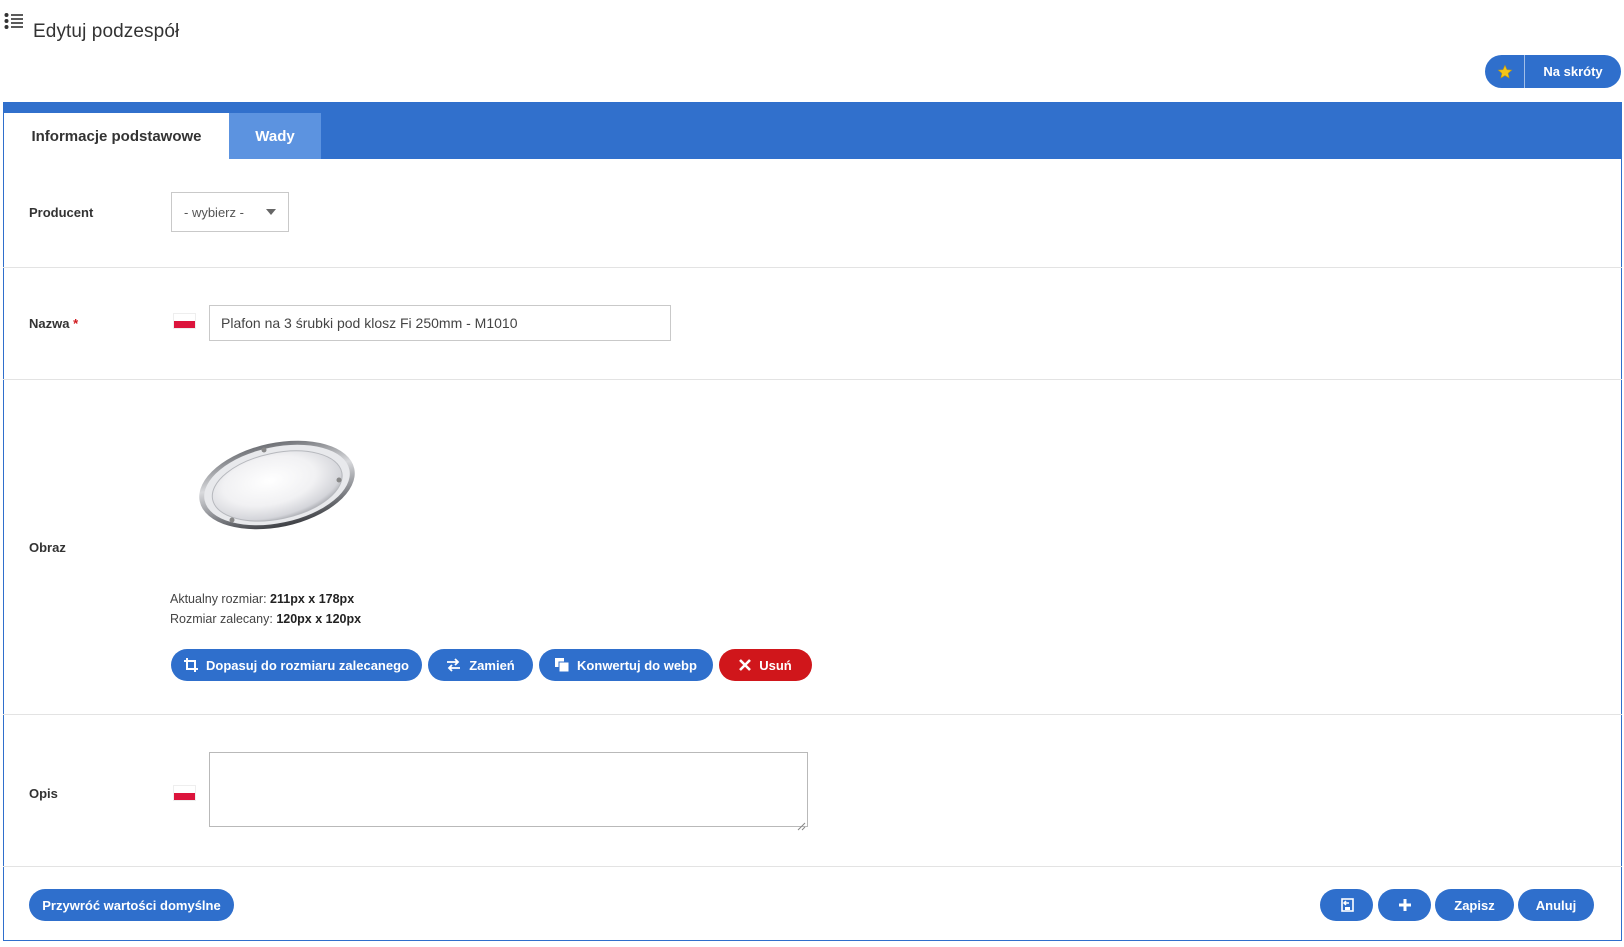 The height and width of the screenshot is (947, 1624). Describe the element at coordinates (14, 21) in the screenshot. I see `list-menu-icon` at that location.